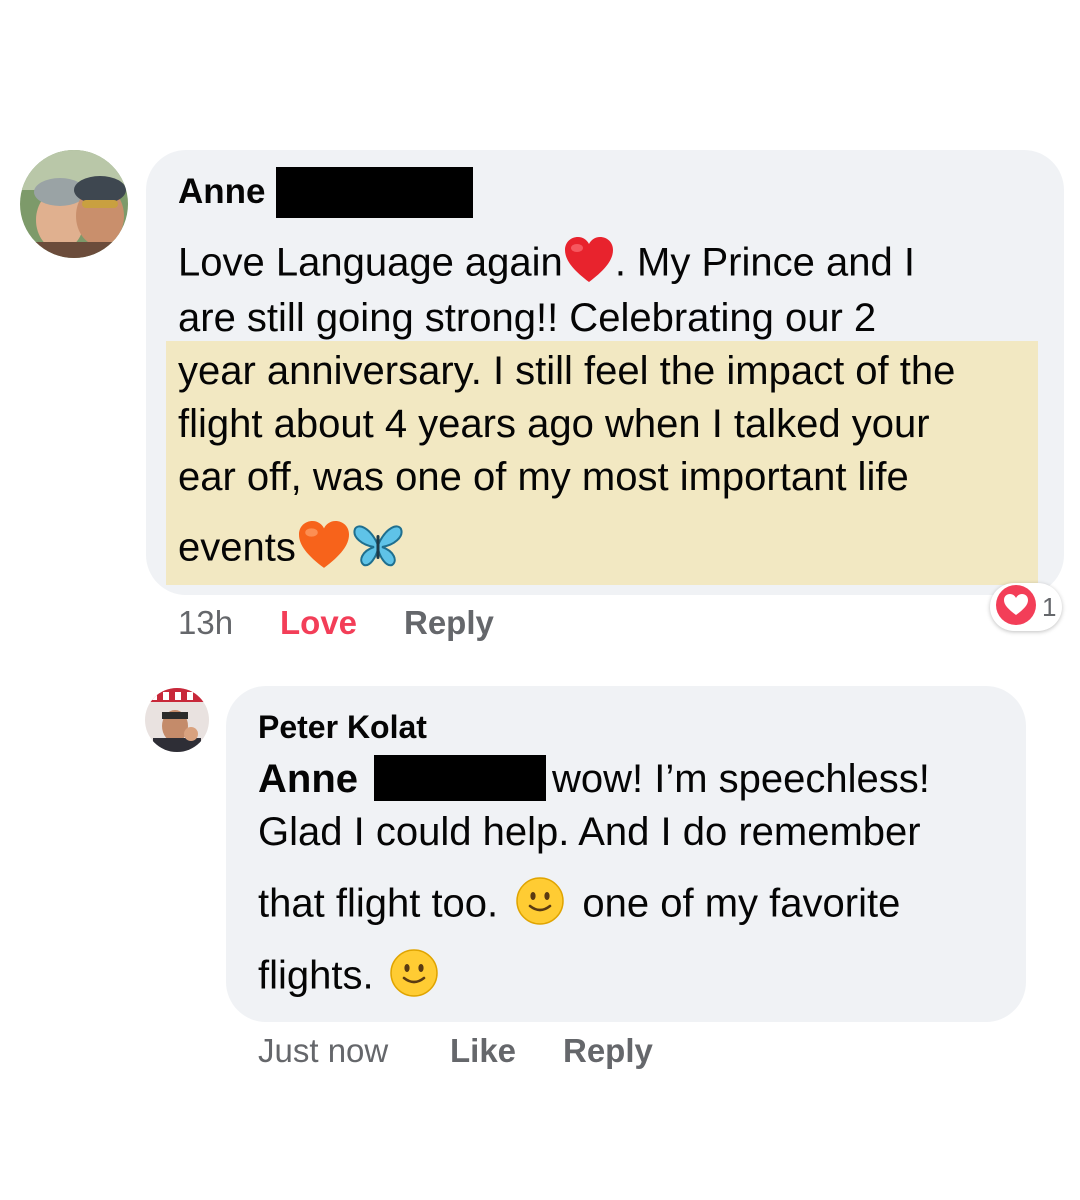 The image size is (1080, 1200). What do you see at coordinates (324, 550) in the screenshot?
I see `orange-heart-icon` at bounding box center [324, 550].